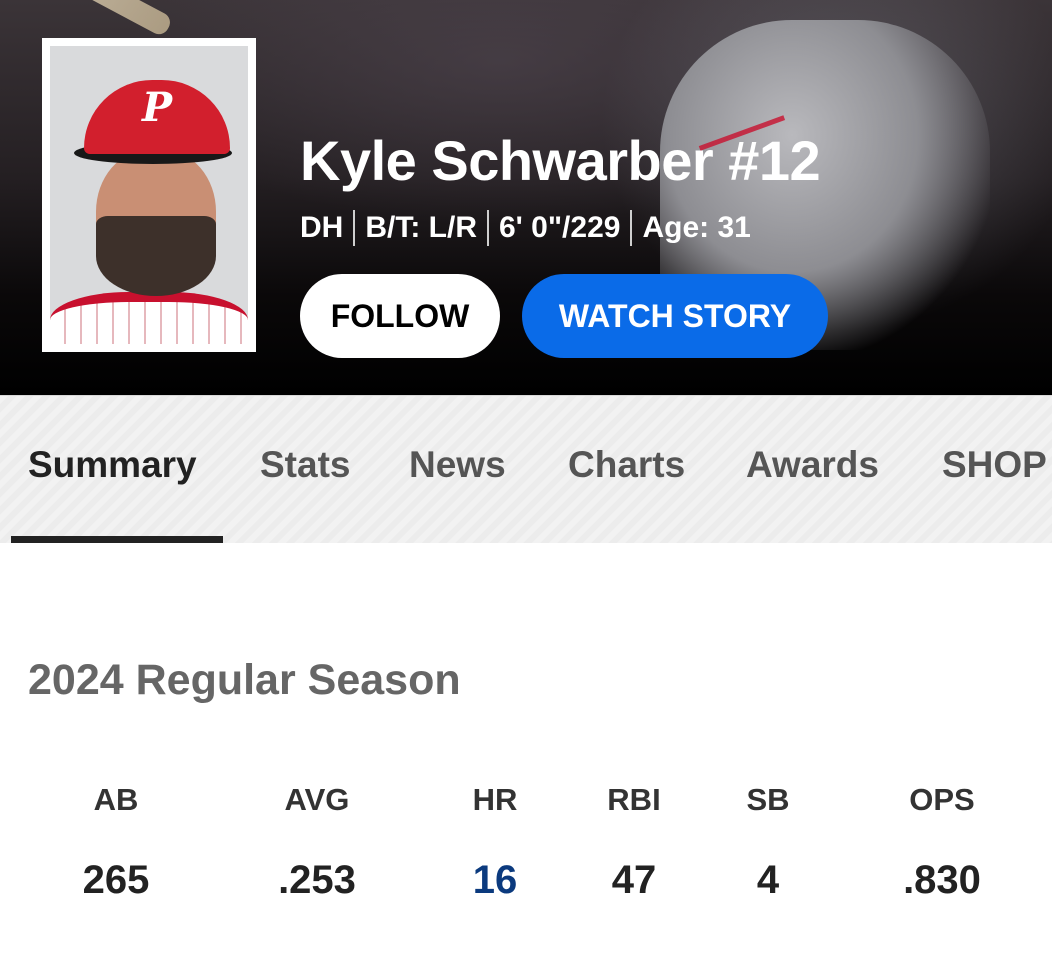  I want to click on player-name: Kyle Schwarber #12, so click(560, 160).